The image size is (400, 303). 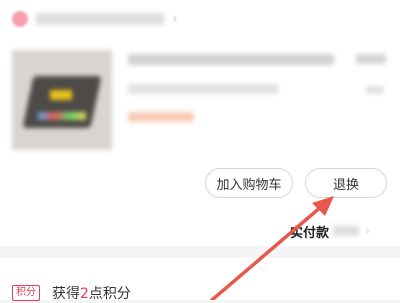 I want to click on points-section: 积分 获得2点积分, so click(x=200, y=280).